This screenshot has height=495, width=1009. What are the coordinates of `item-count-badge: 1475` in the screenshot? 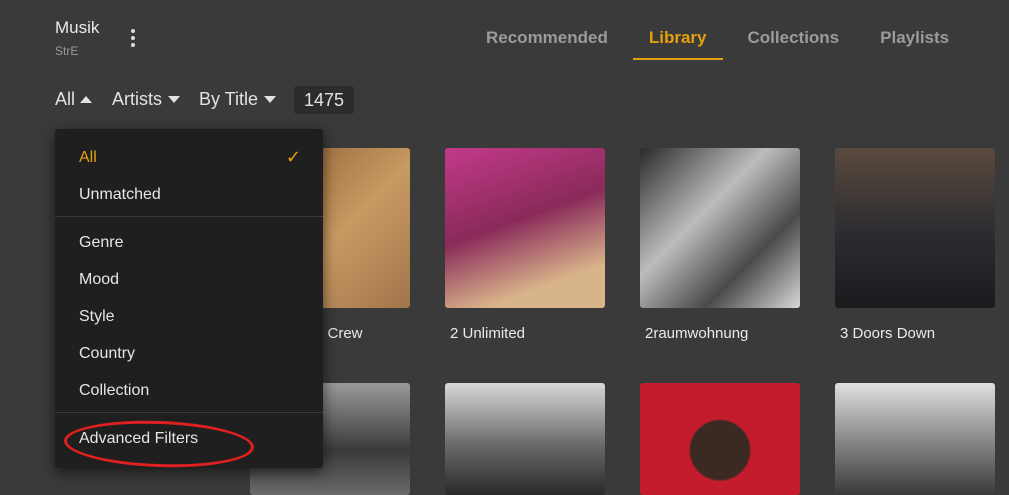 It's located at (324, 100).